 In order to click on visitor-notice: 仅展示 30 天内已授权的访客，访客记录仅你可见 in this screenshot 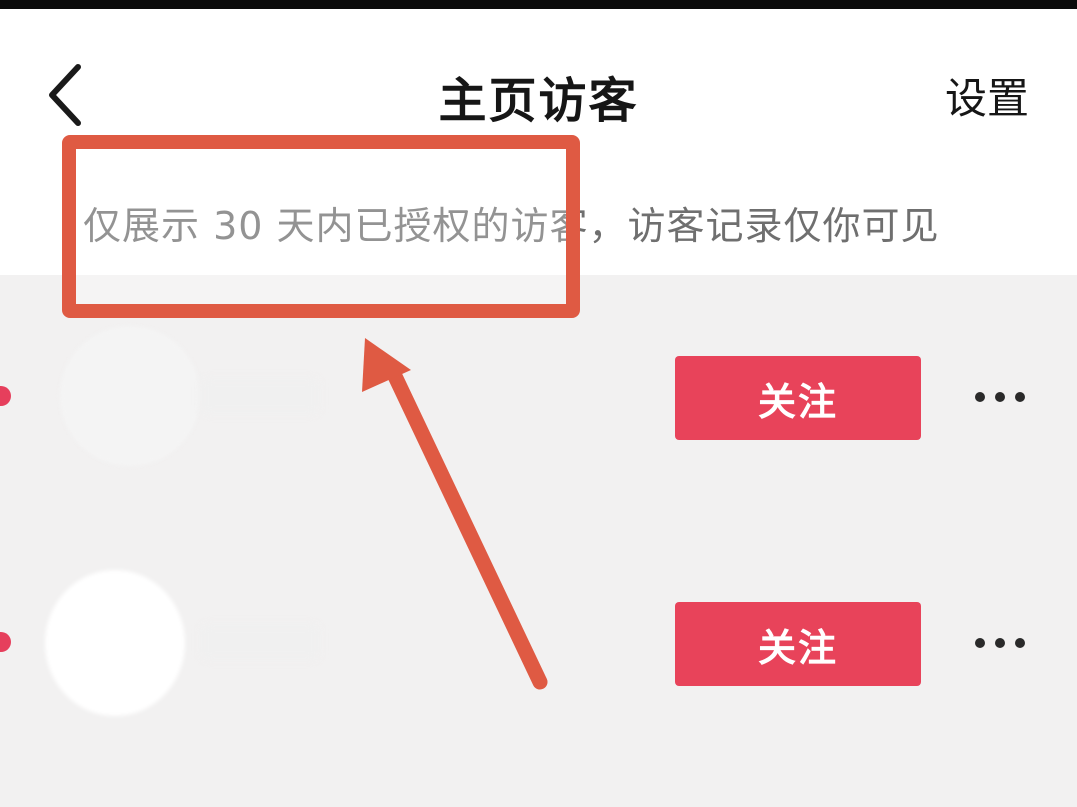, I will do `click(511, 226)`.